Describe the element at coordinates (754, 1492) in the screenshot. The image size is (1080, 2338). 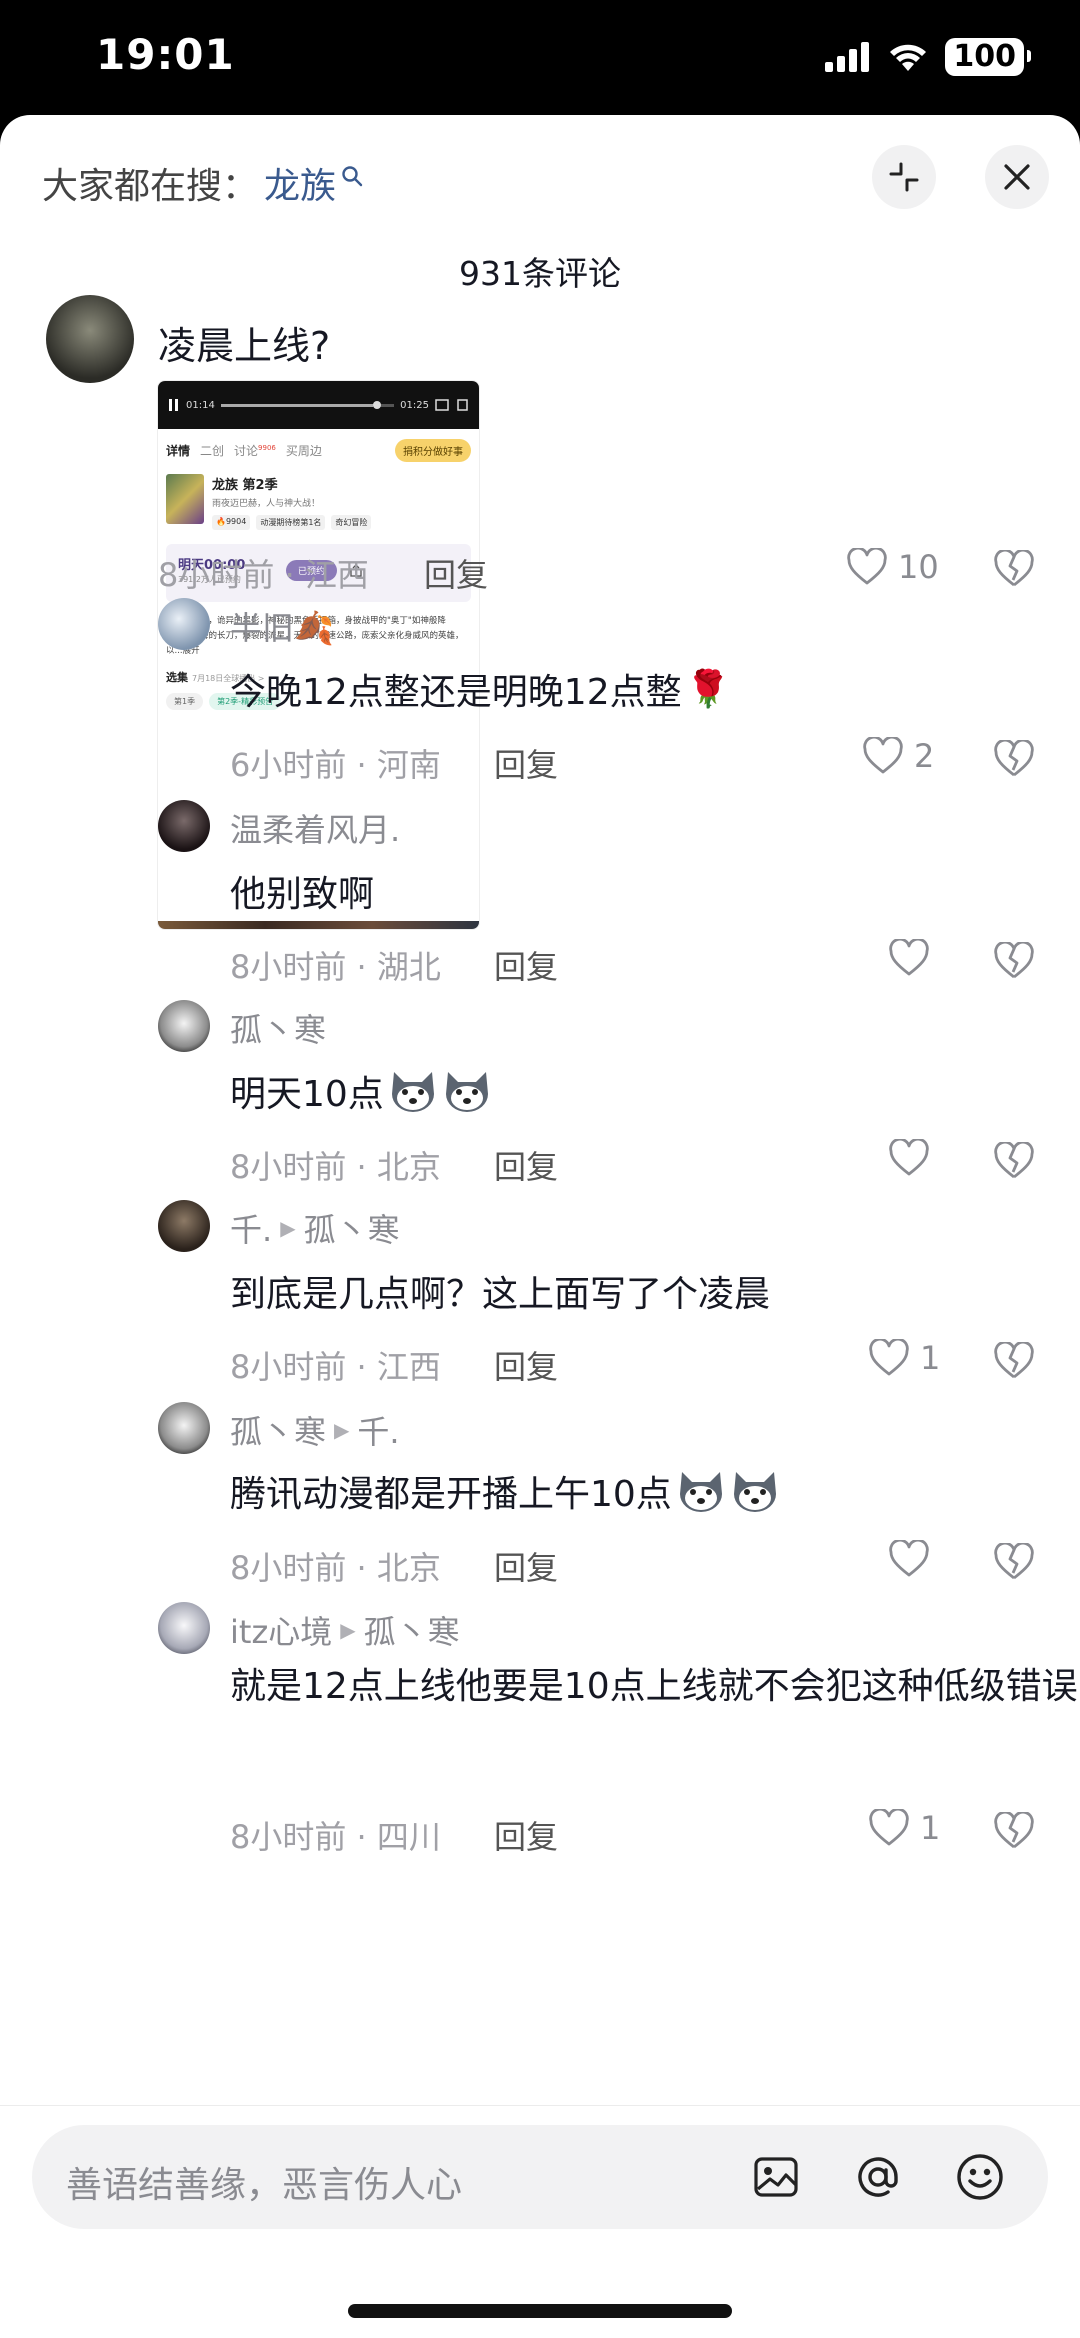
I see `husky-emoji-icon` at that location.